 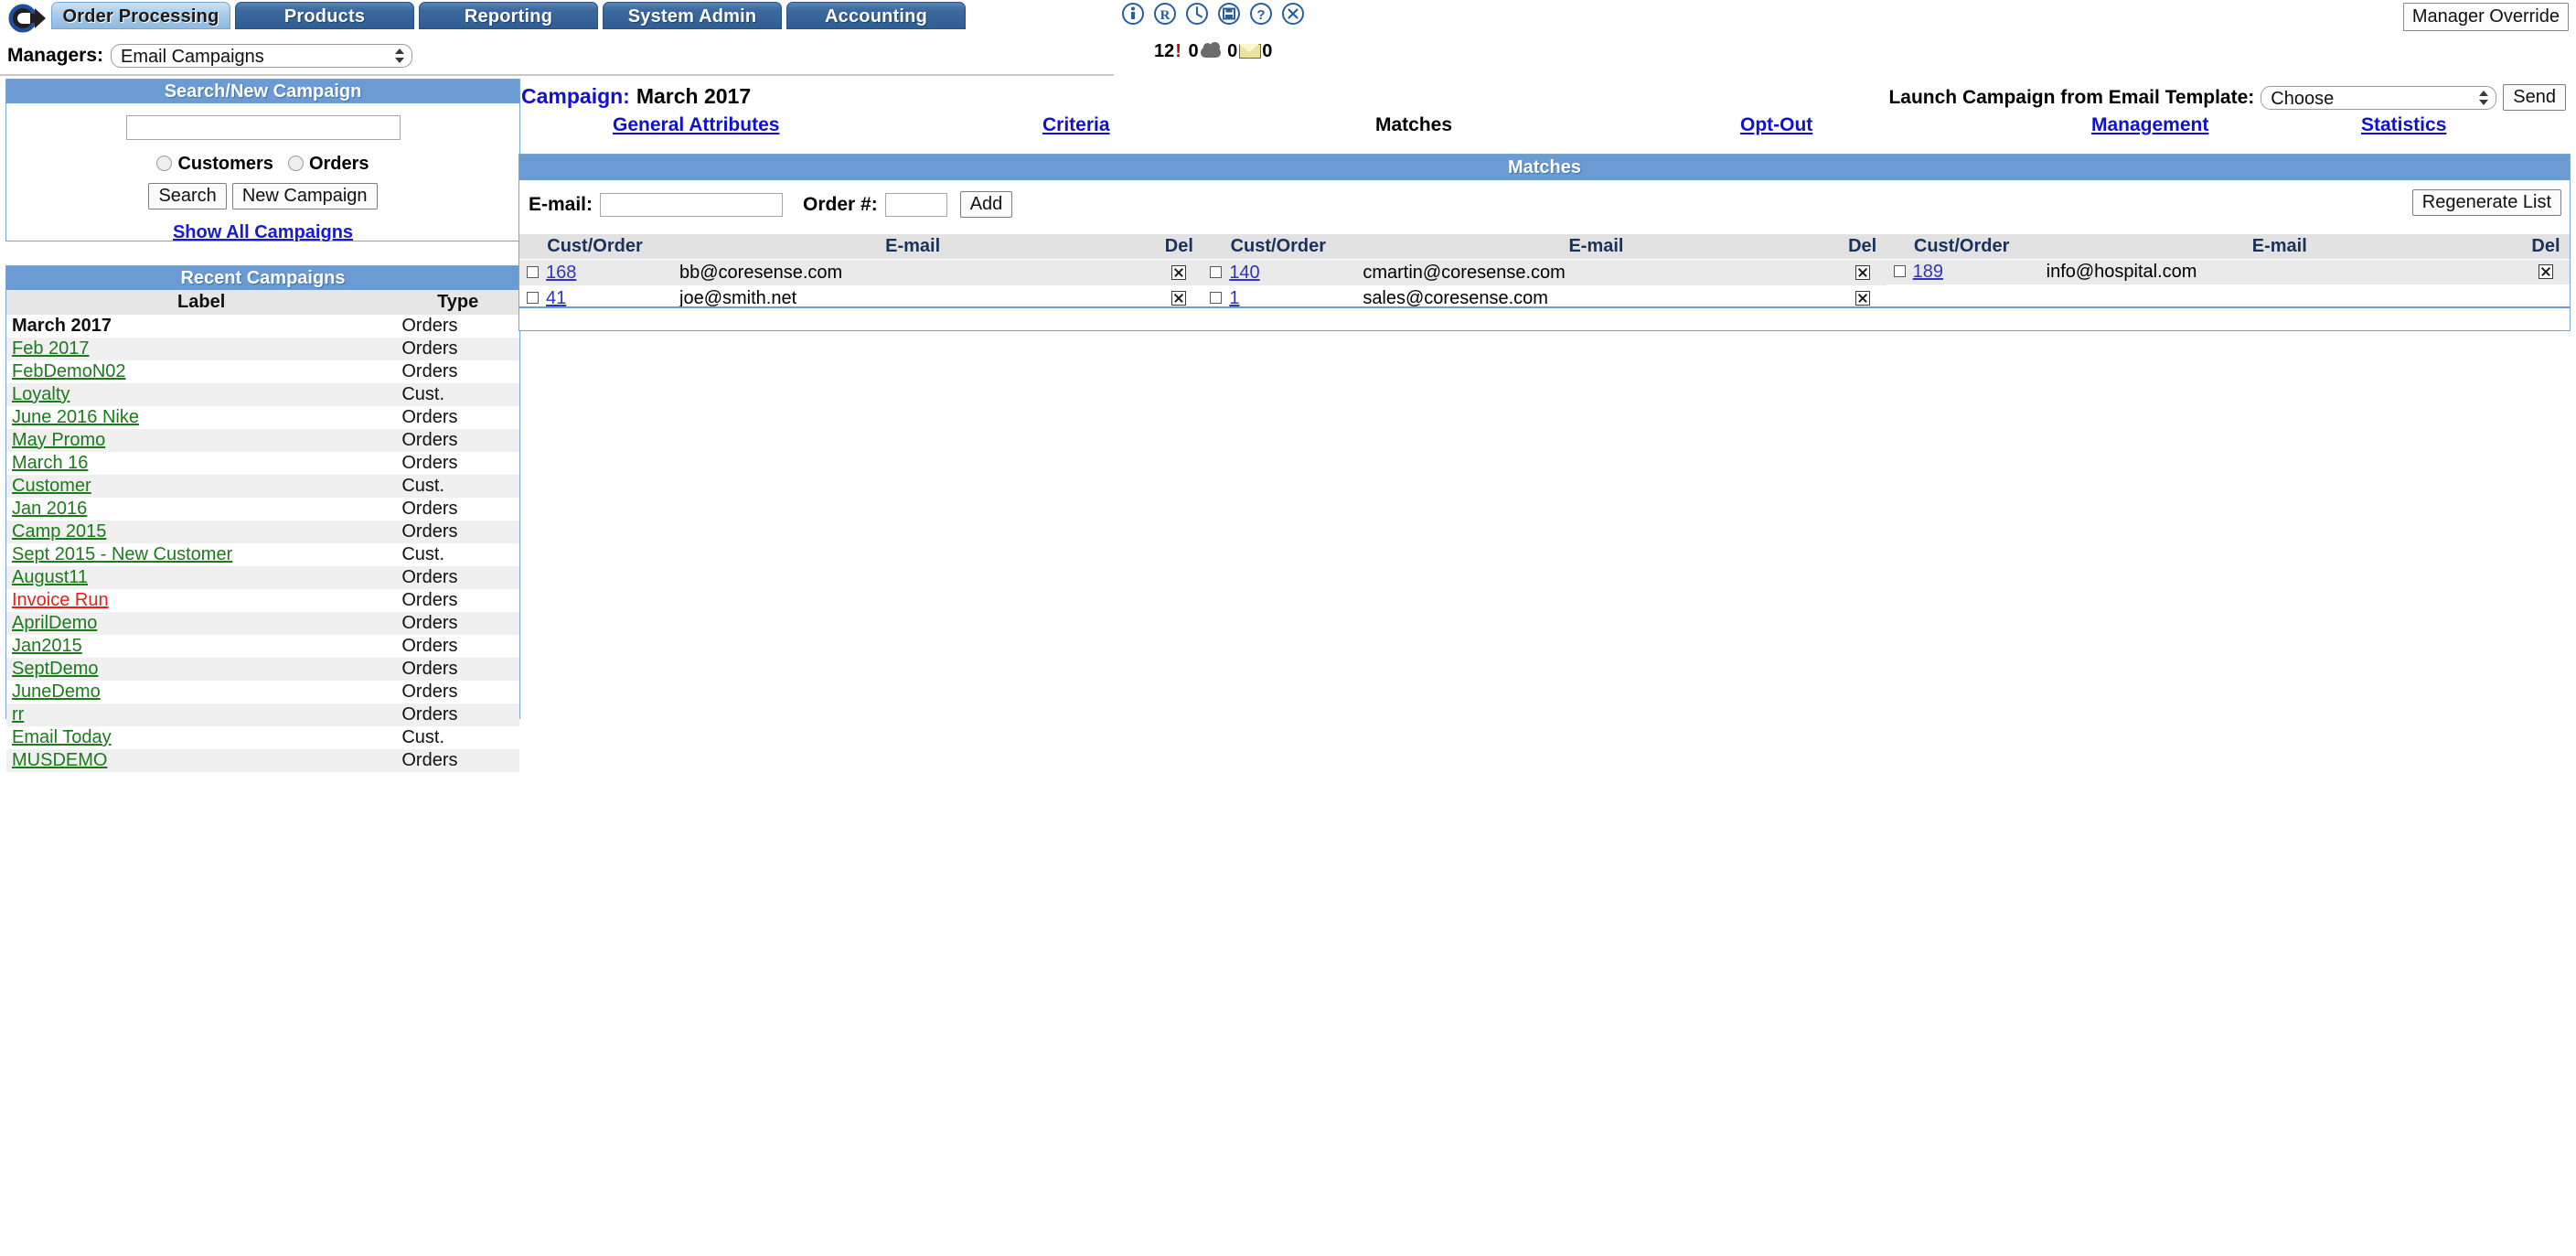 What do you see at coordinates (457, 302) in the screenshot?
I see `column-header-type: Type` at bounding box center [457, 302].